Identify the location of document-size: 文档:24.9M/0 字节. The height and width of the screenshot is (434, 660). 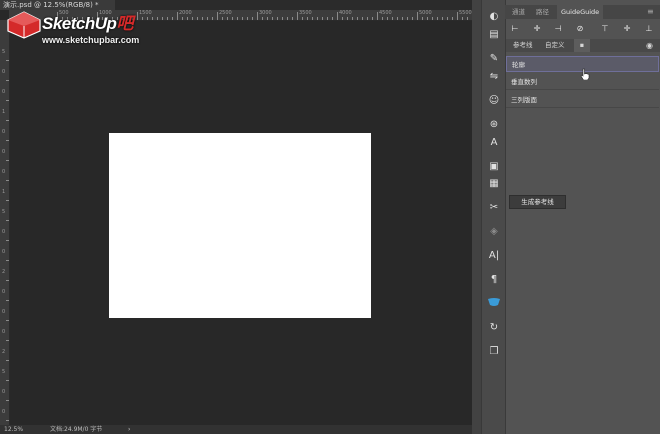
(76, 429).